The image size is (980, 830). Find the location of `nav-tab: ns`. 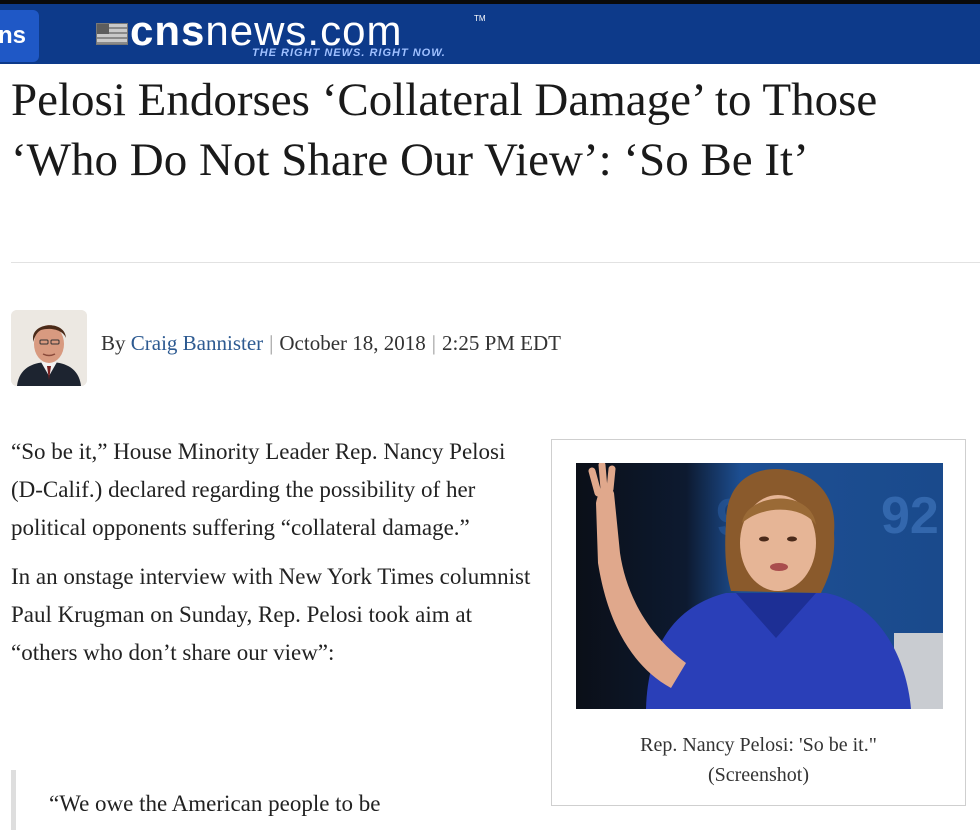

nav-tab: ns is located at coordinates (19, 36).